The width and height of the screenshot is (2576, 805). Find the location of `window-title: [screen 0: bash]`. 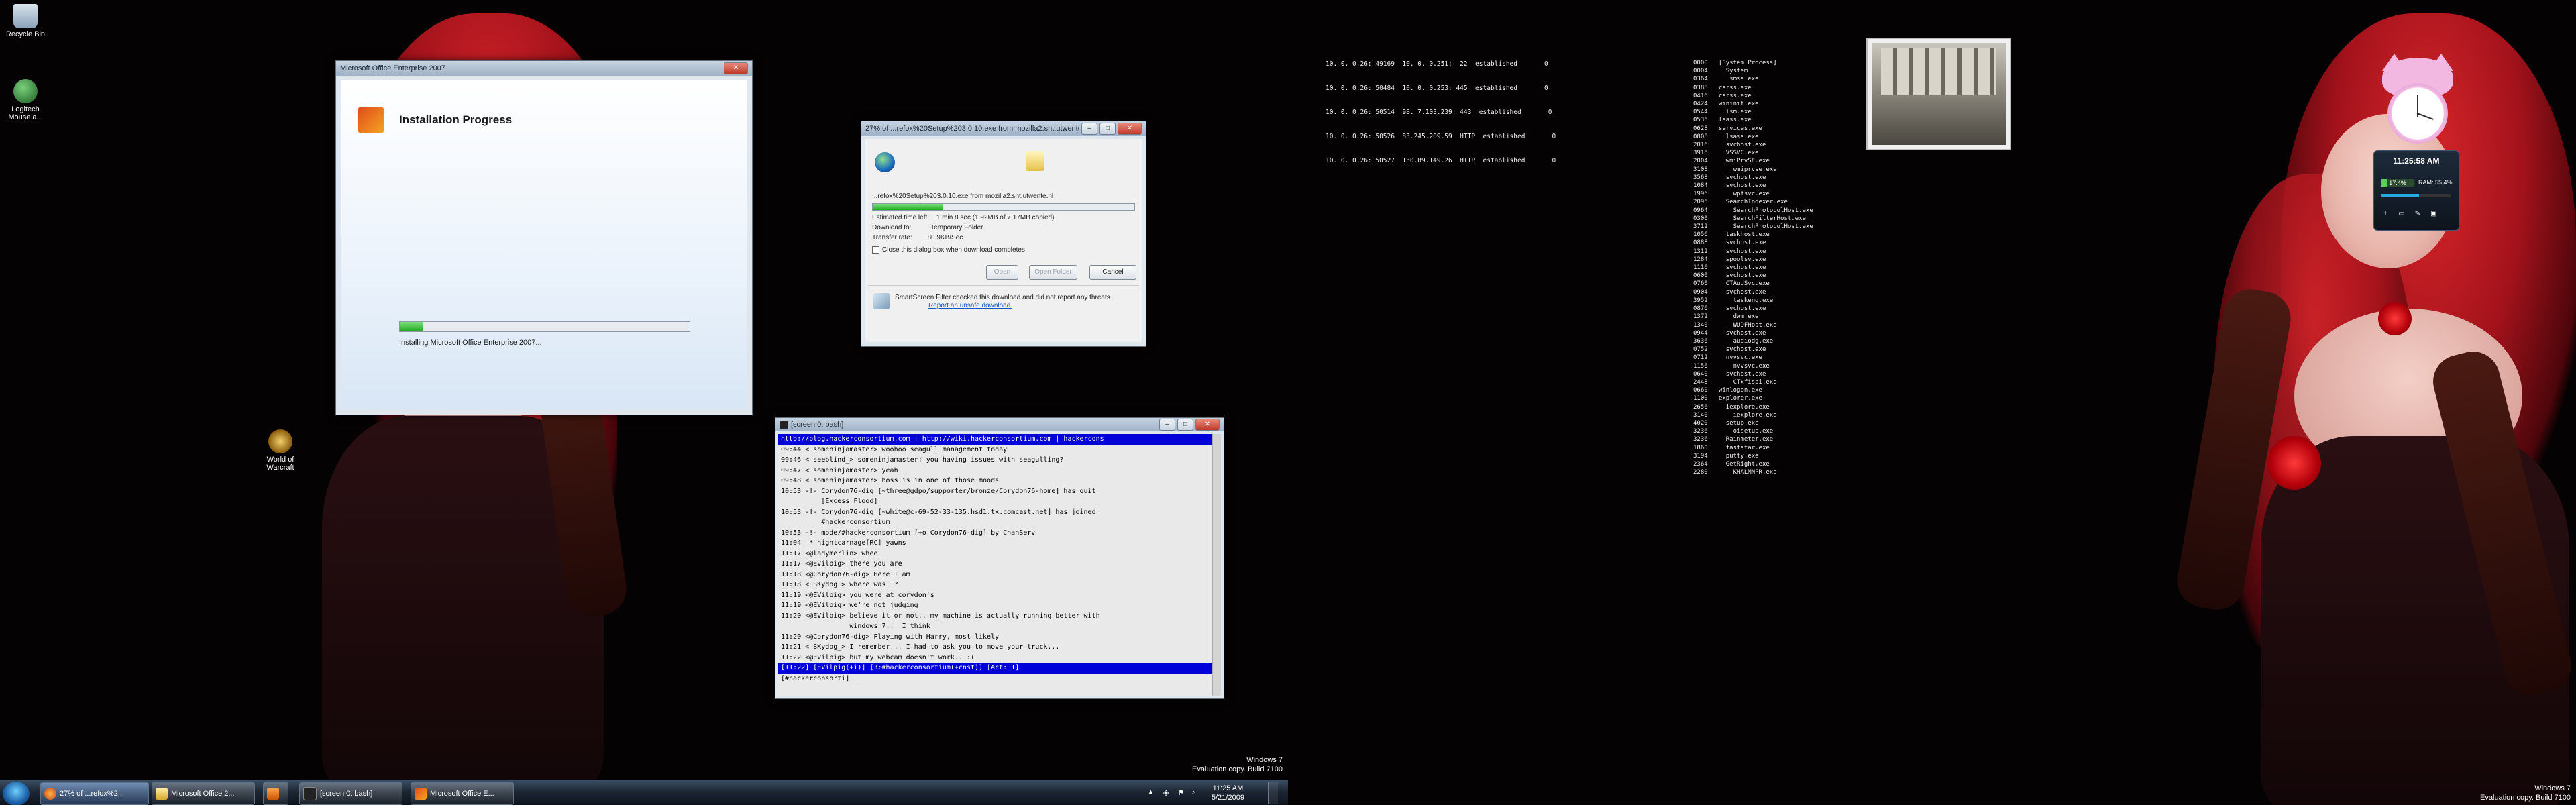

window-title: [screen 0: bash] is located at coordinates (817, 425).